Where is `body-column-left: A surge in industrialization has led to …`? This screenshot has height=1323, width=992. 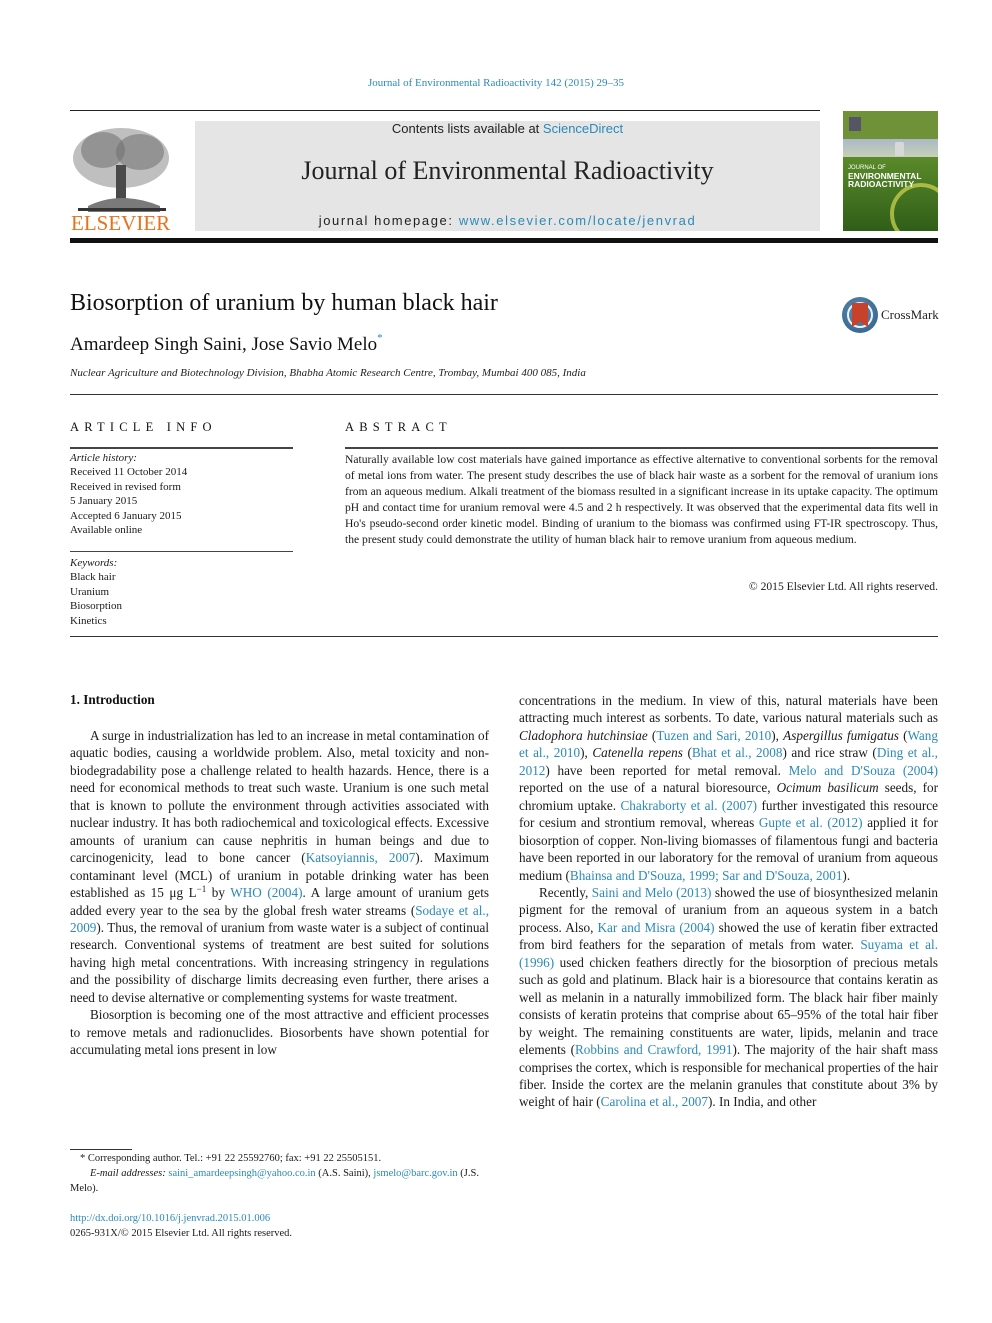 body-column-left: A surge in industrialization has led to … is located at coordinates (279, 893).